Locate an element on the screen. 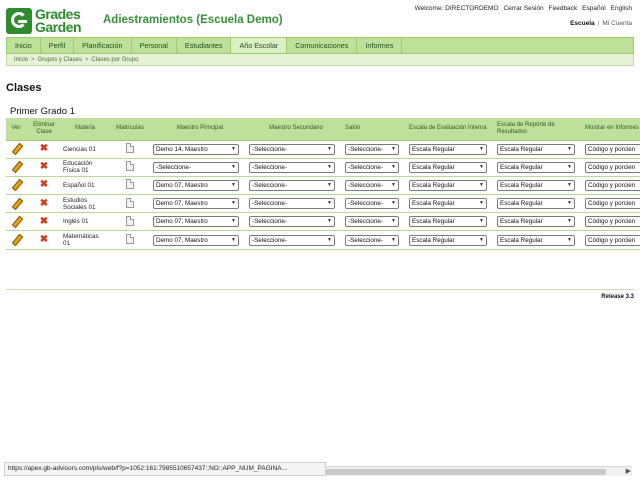 This screenshot has height=480, width=640. maestro-principal-select: Demo 14, Maestro ▼ is located at coordinates (196, 149).